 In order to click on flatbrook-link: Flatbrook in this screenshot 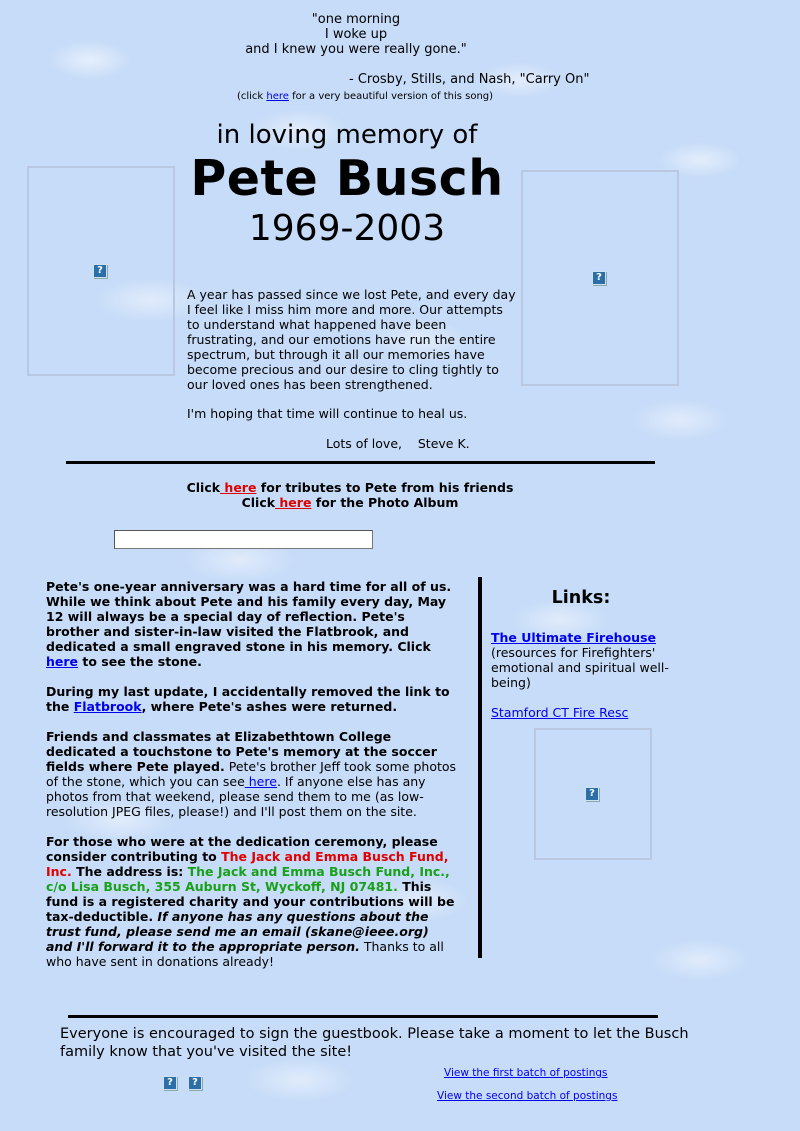, I will do `click(108, 706)`.